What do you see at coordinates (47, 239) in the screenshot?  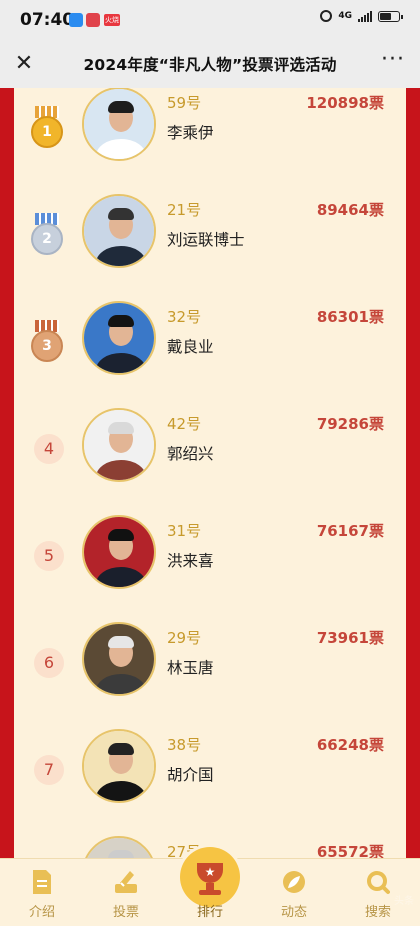 I see `medal-rank: 2` at bounding box center [47, 239].